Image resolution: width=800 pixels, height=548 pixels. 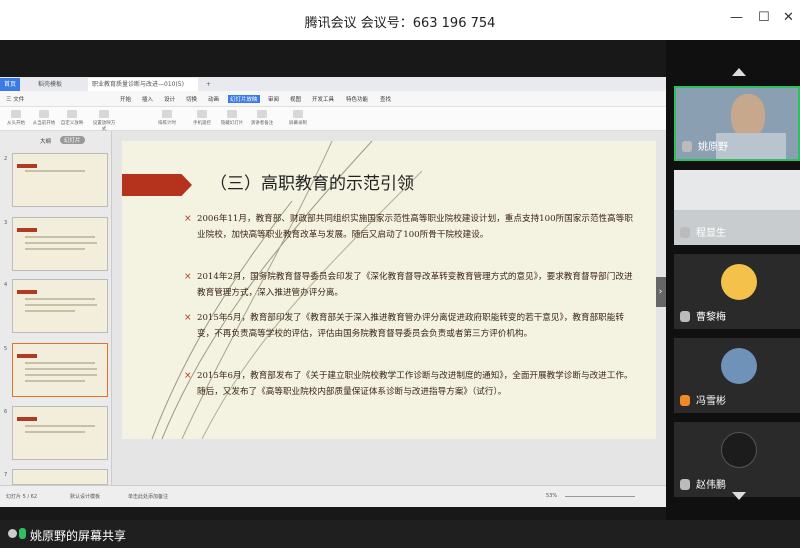 I want to click on zoom-level: 53%, so click(x=552, y=496).